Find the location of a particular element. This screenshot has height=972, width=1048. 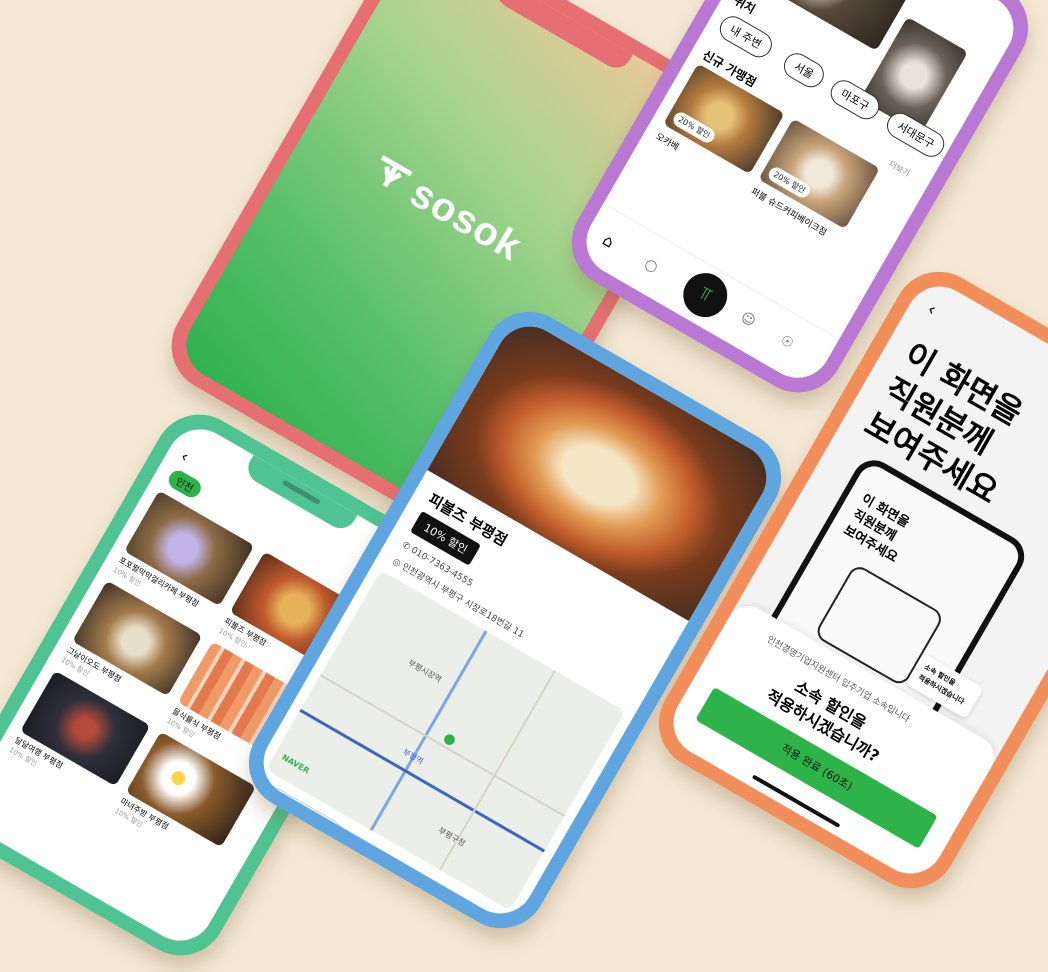

chat-icon: ☺ is located at coordinates (748, 319).